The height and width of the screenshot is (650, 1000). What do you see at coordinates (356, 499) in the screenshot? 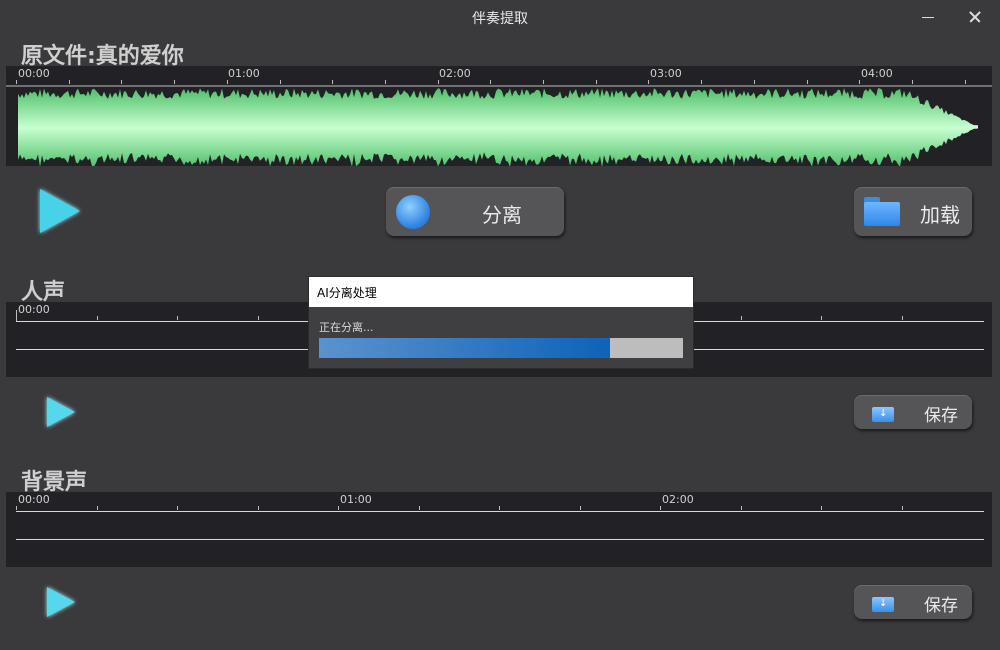
I see `time-label: 01:00` at bounding box center [356, 499].